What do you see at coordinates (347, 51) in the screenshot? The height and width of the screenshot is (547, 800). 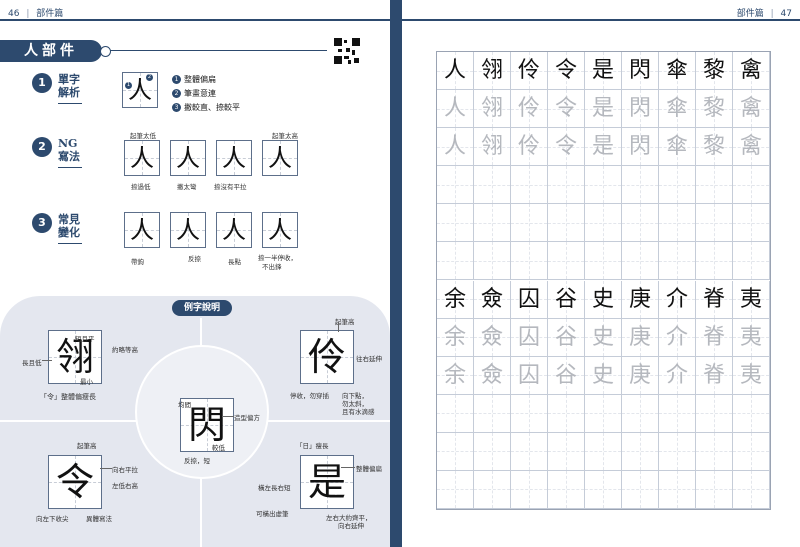 I see `qr-code-icon` at bounding box center [347, 51].